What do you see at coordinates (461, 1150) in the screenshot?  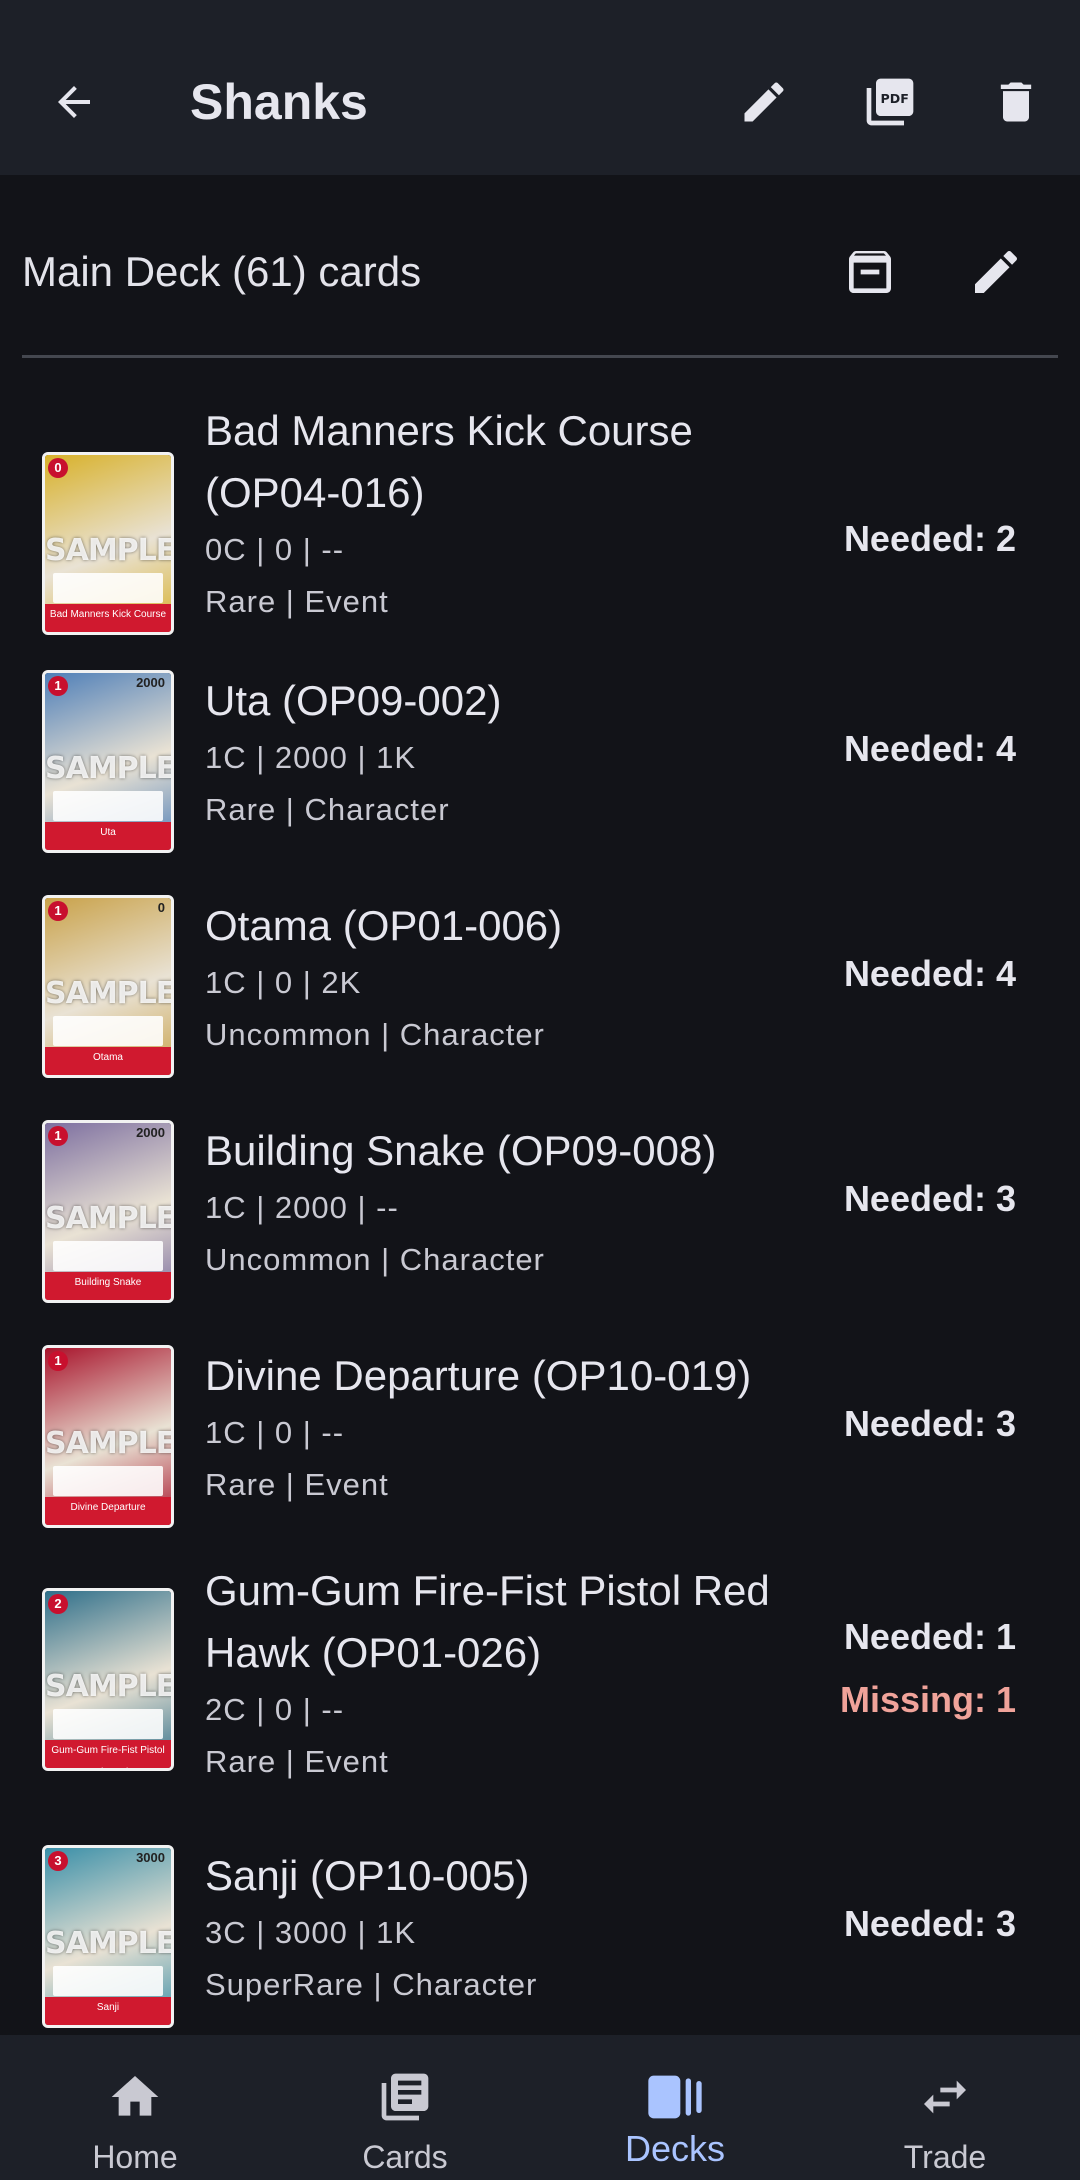 I see `card-name: Building Snake (OP09-008)` at bounding box center [461, 1150].